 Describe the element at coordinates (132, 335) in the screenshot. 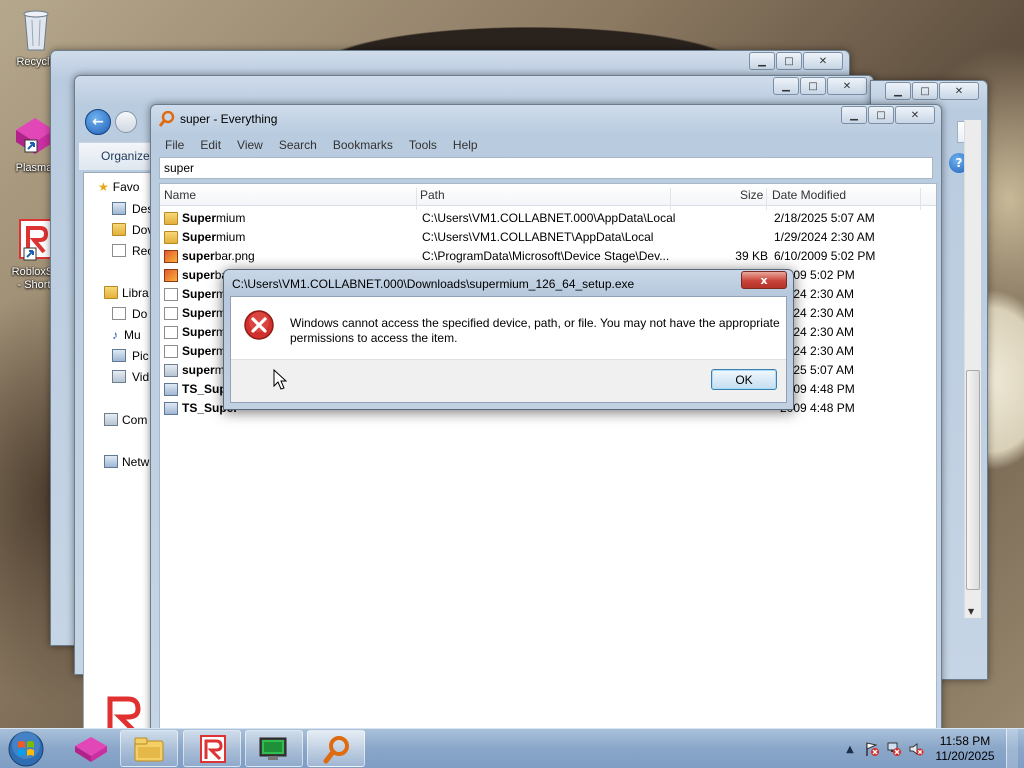

I see `nav-label: Mu` at that location.